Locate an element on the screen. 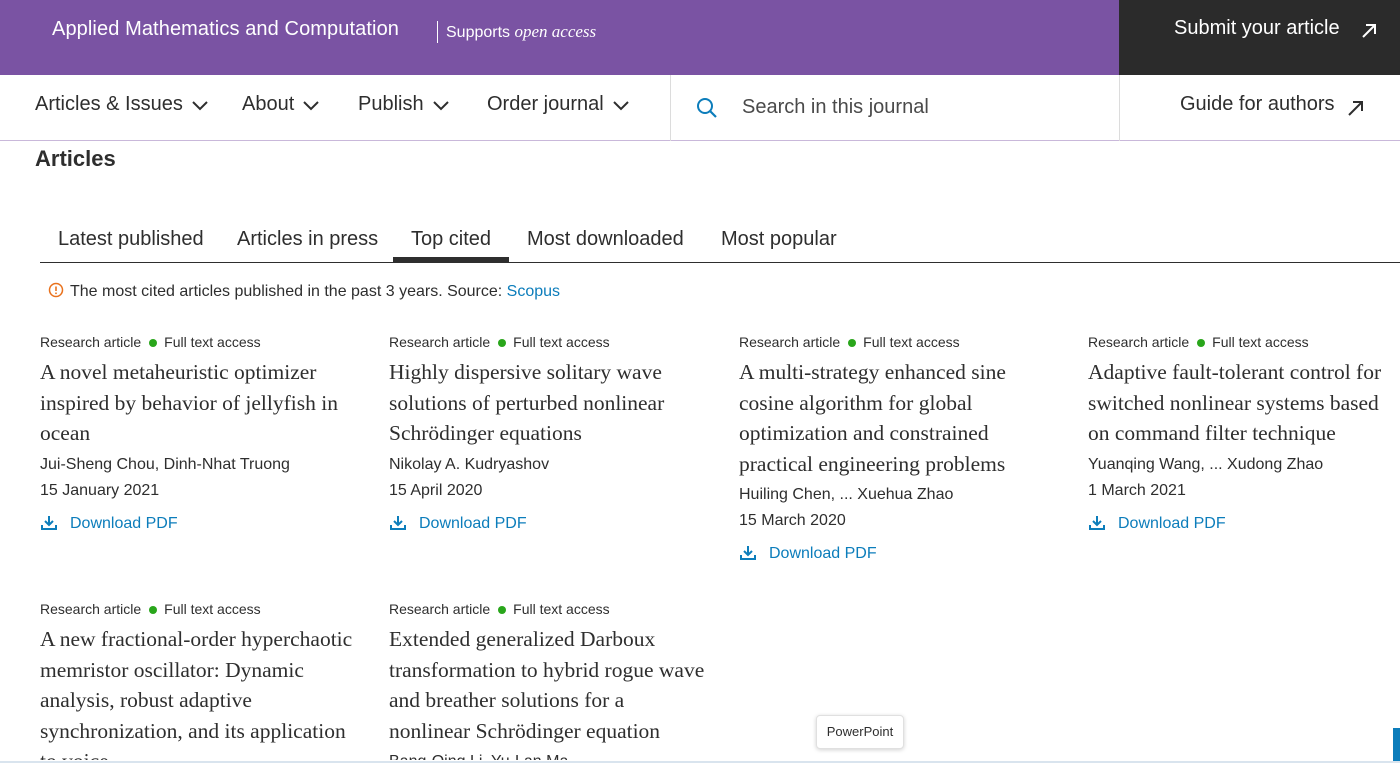  article-authors: Bang-Qing Li, Yu-Lan Ma is located at coordinates (559, 754).